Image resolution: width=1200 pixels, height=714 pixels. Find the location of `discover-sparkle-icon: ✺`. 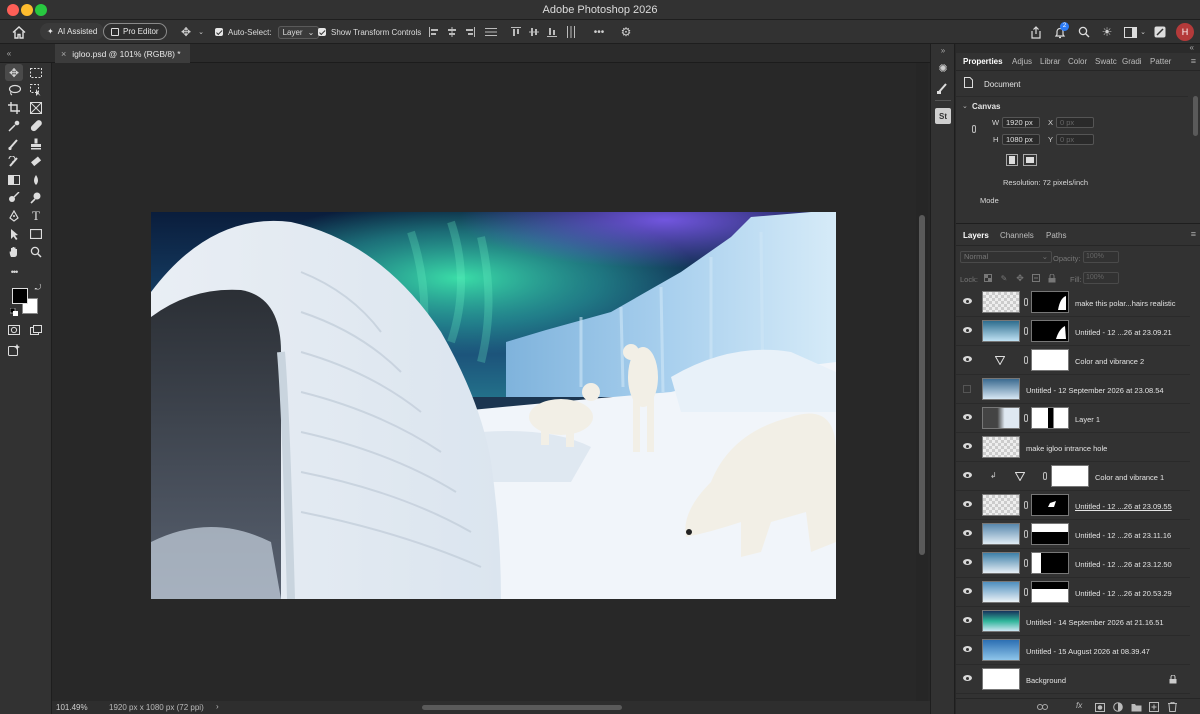

discover-sparkle-icon: ✺ is located at coordinates (943, 68).